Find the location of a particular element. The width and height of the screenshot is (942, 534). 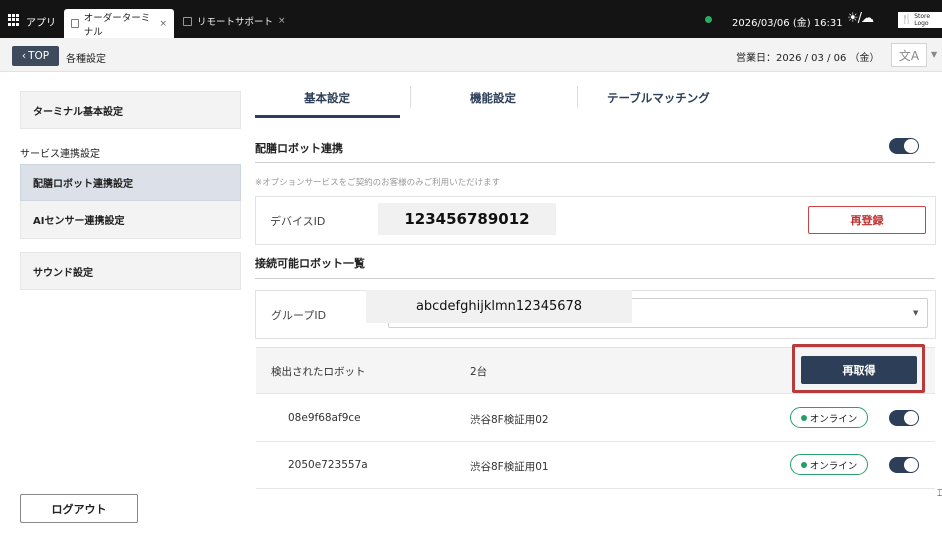

language-button: 文A is located at coordinates (909, 55).